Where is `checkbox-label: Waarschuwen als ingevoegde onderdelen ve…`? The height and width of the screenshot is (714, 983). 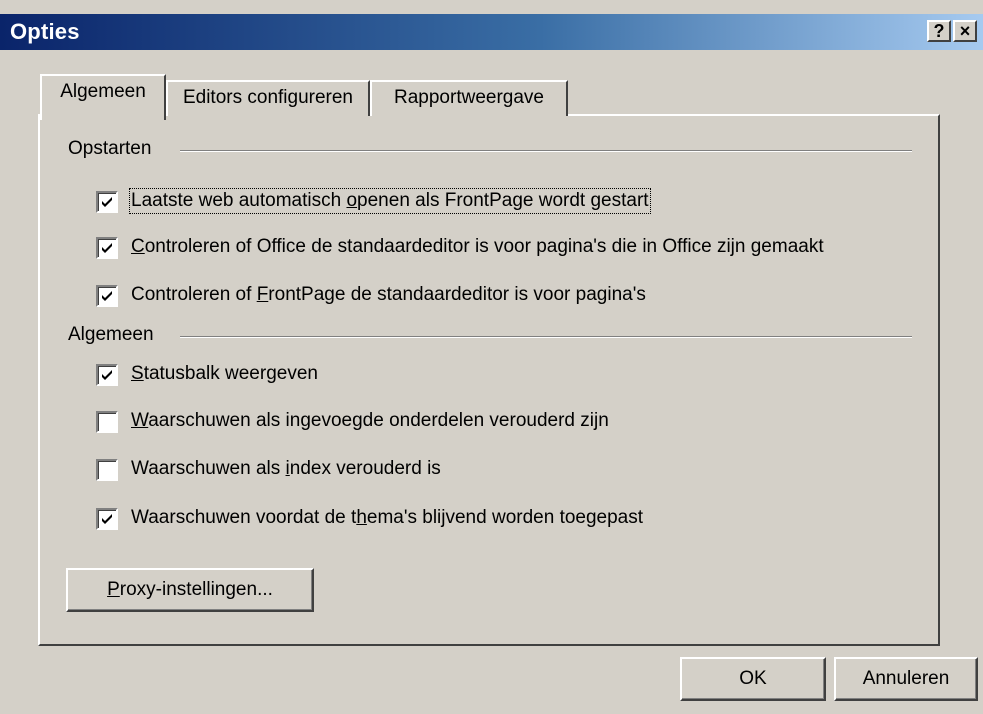 checkbox-label: Waarschuwen als ingevoegde onderdelen ve… is located at coordinates (370, 421).